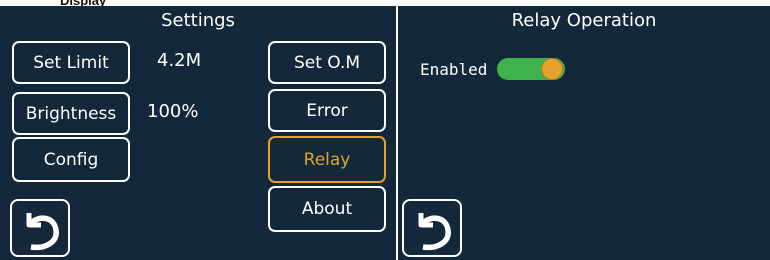 The width and height of the screenshot is (770, 260). What do you see at coordinates (327, 209) in the screenshot?
I see `about-button: About` at bounding box center [327, 209].